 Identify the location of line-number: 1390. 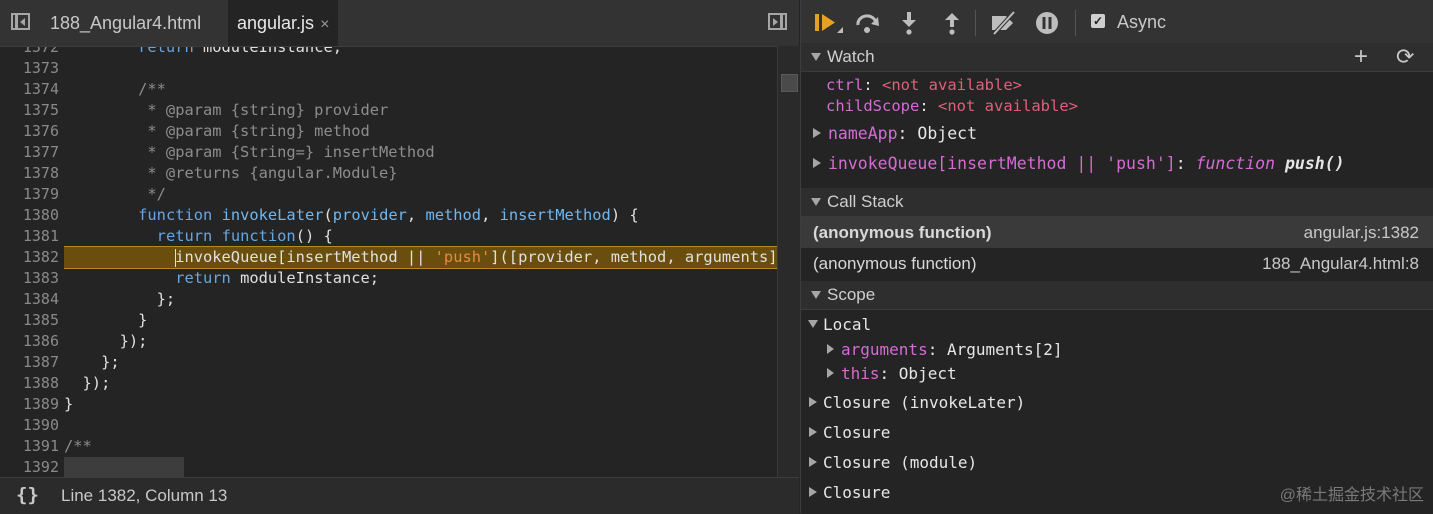
(40, 425).